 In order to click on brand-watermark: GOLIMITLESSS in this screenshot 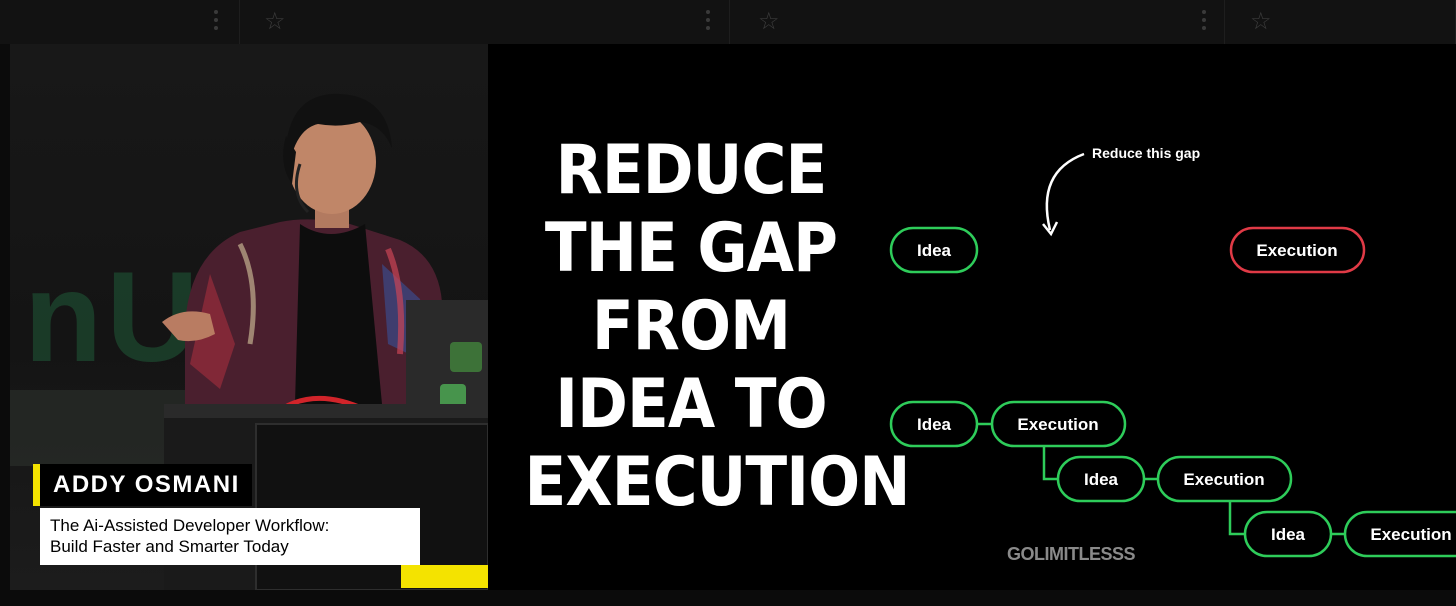, I will do `click(1071, 554)`.